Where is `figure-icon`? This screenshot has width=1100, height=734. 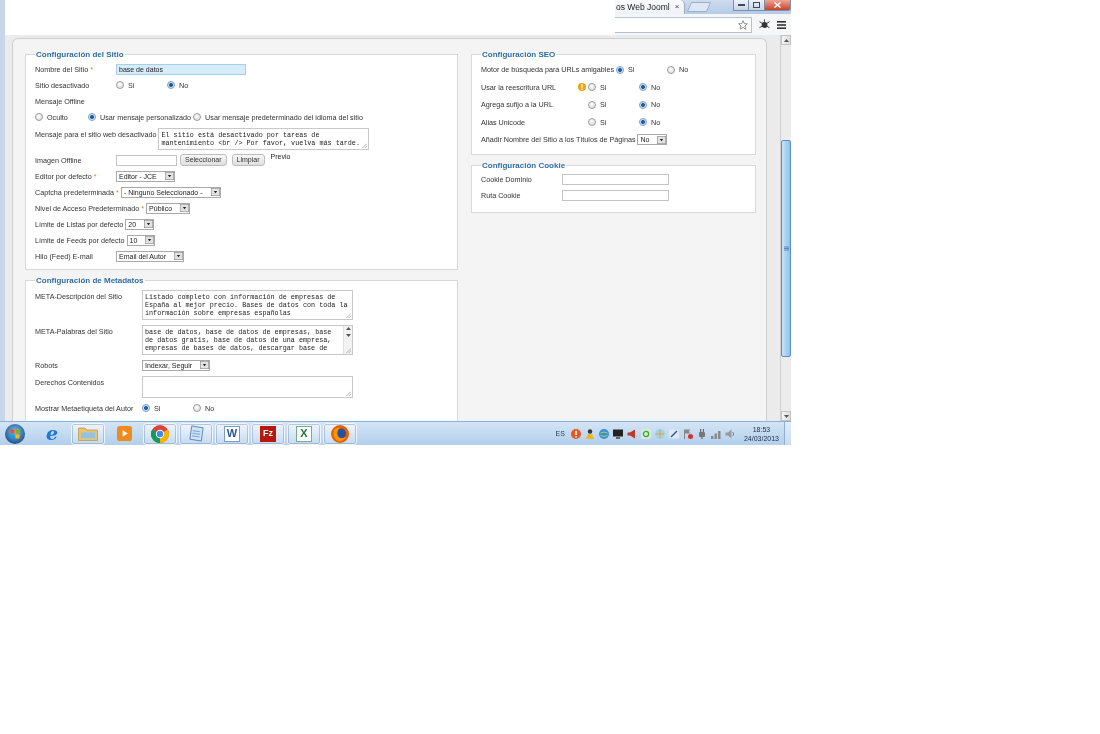
figure-icon is located at coordinates (589, 433).